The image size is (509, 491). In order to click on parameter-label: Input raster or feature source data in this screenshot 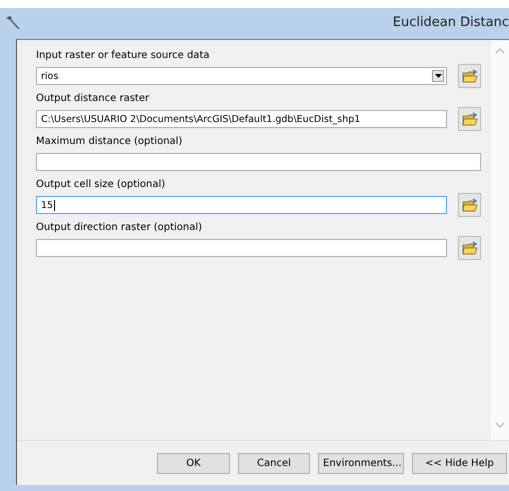, I will do `click(123, 56)`.